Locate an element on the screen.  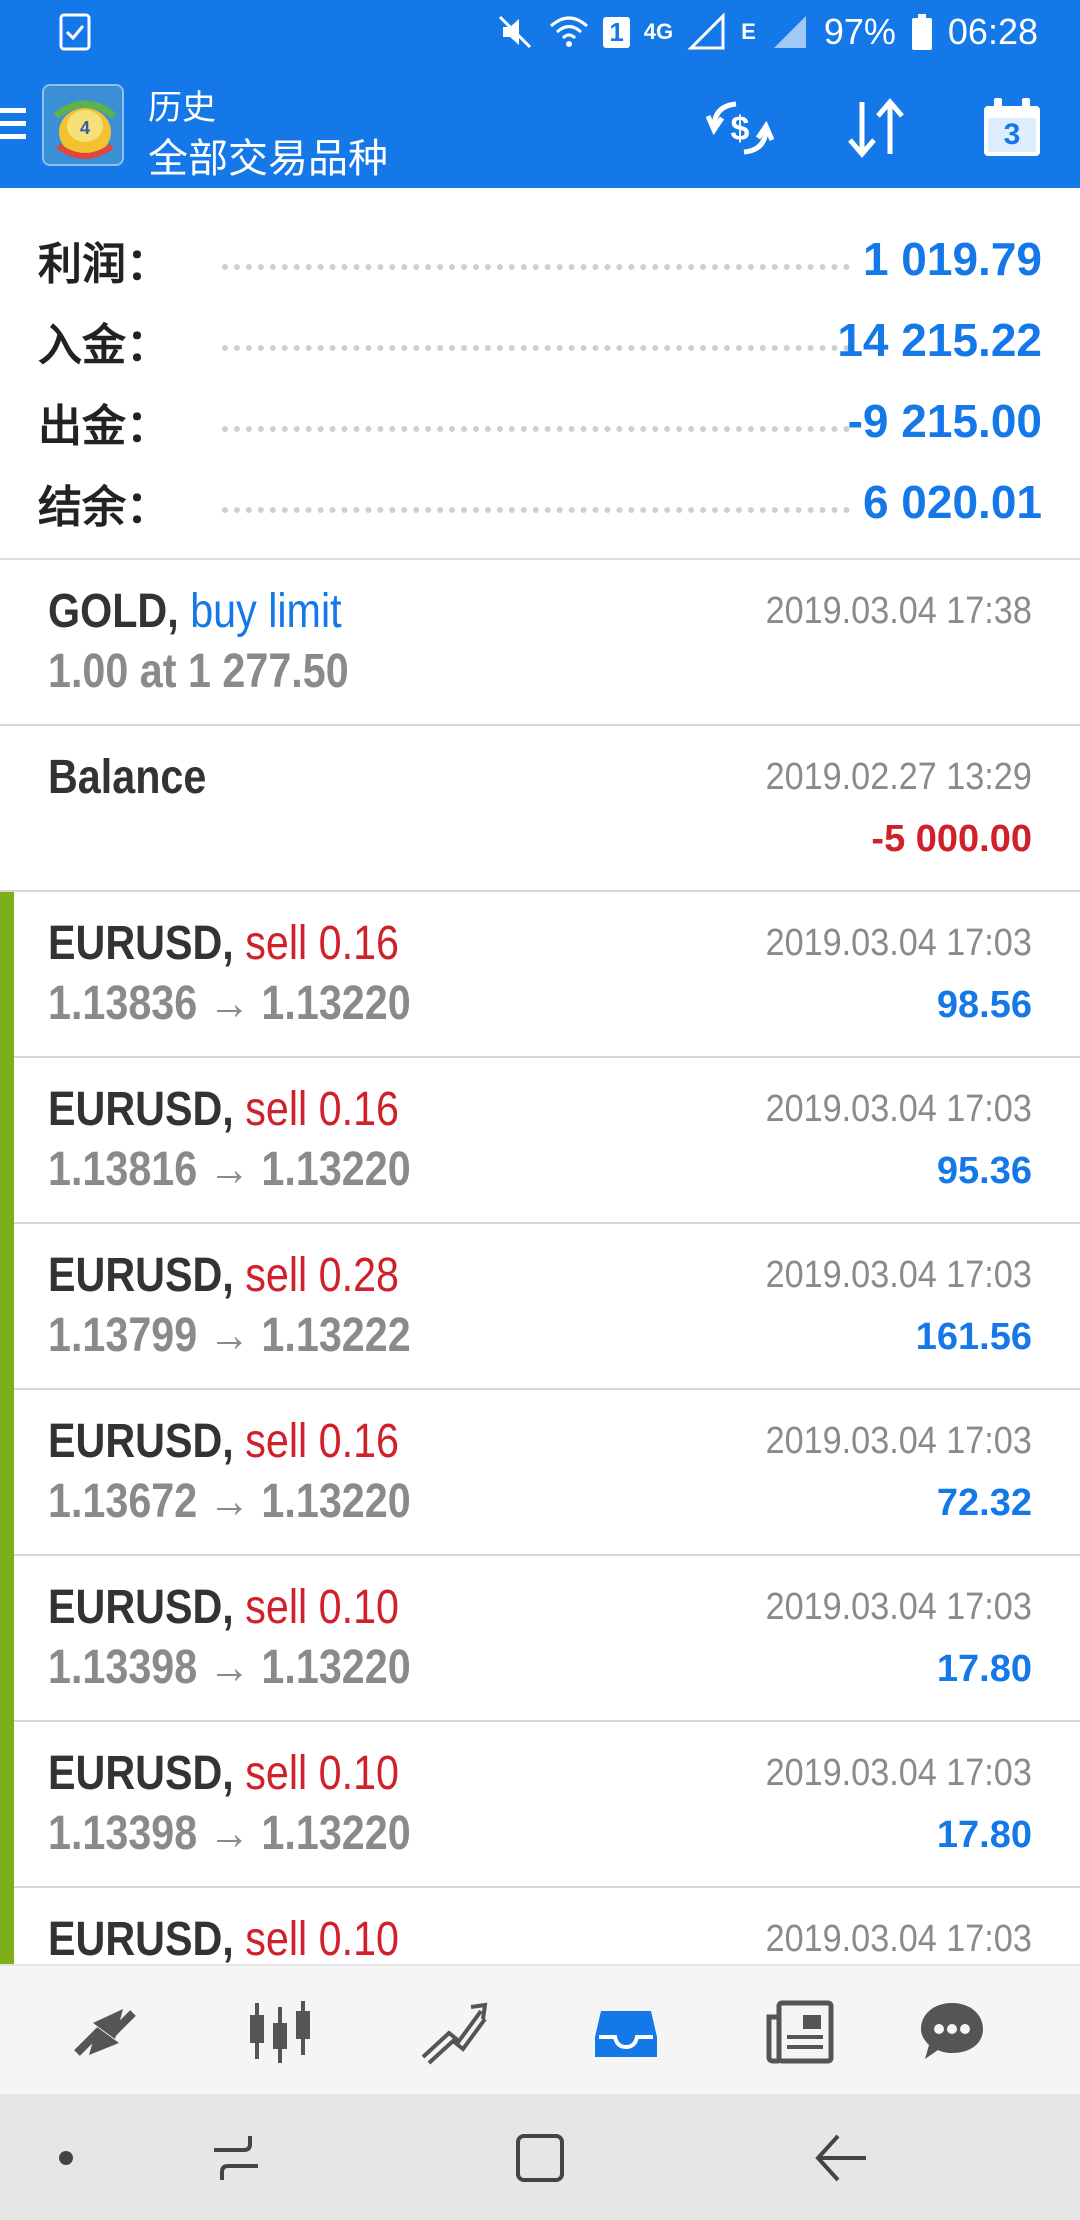
clock: 06:28 is located at coordinates (992, 31).